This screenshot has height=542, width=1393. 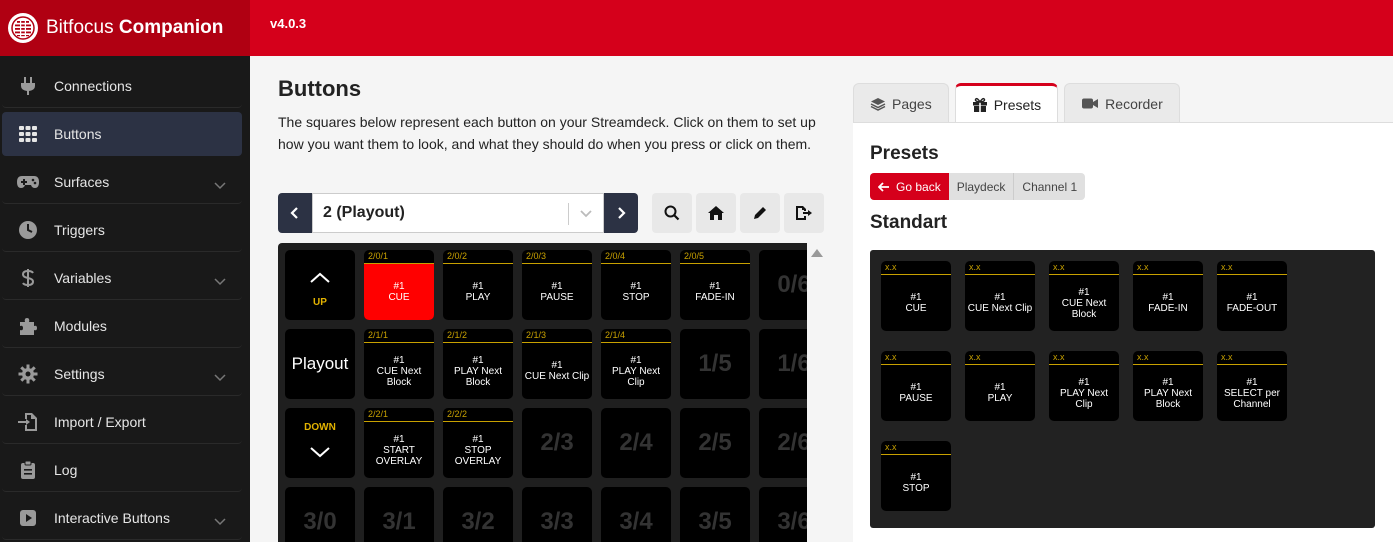 What do you see at coordinates (320, 88) in the screenshot?
I see `page-title: Buttons` at bounding box center [320, 88].